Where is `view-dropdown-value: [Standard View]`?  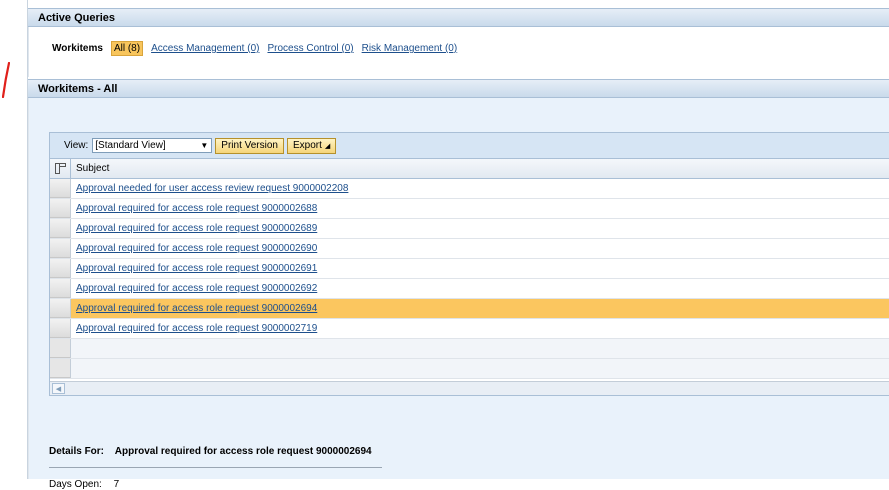
view-dropdown-value: [Standard View] is located at coordinates (130, 145).